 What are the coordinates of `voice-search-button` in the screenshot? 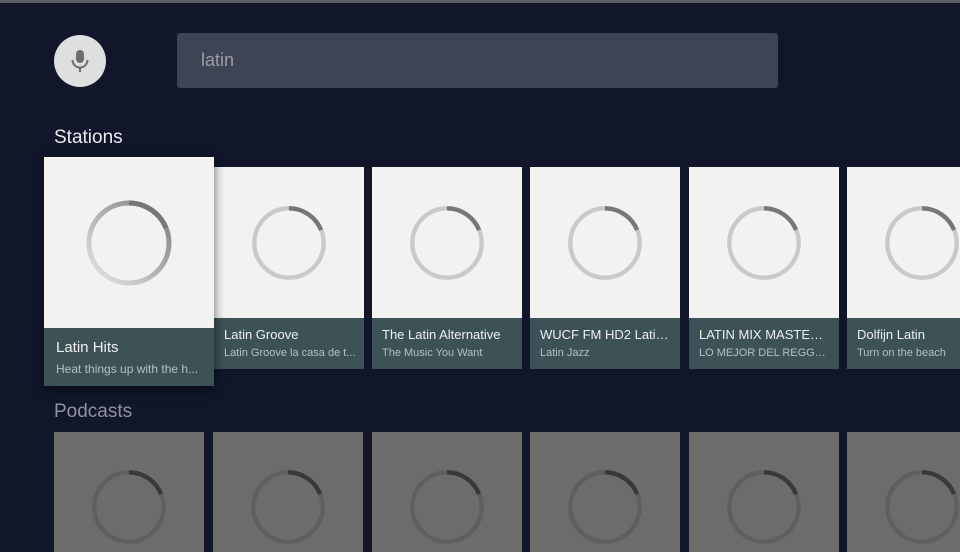 It's located at (80, 61).